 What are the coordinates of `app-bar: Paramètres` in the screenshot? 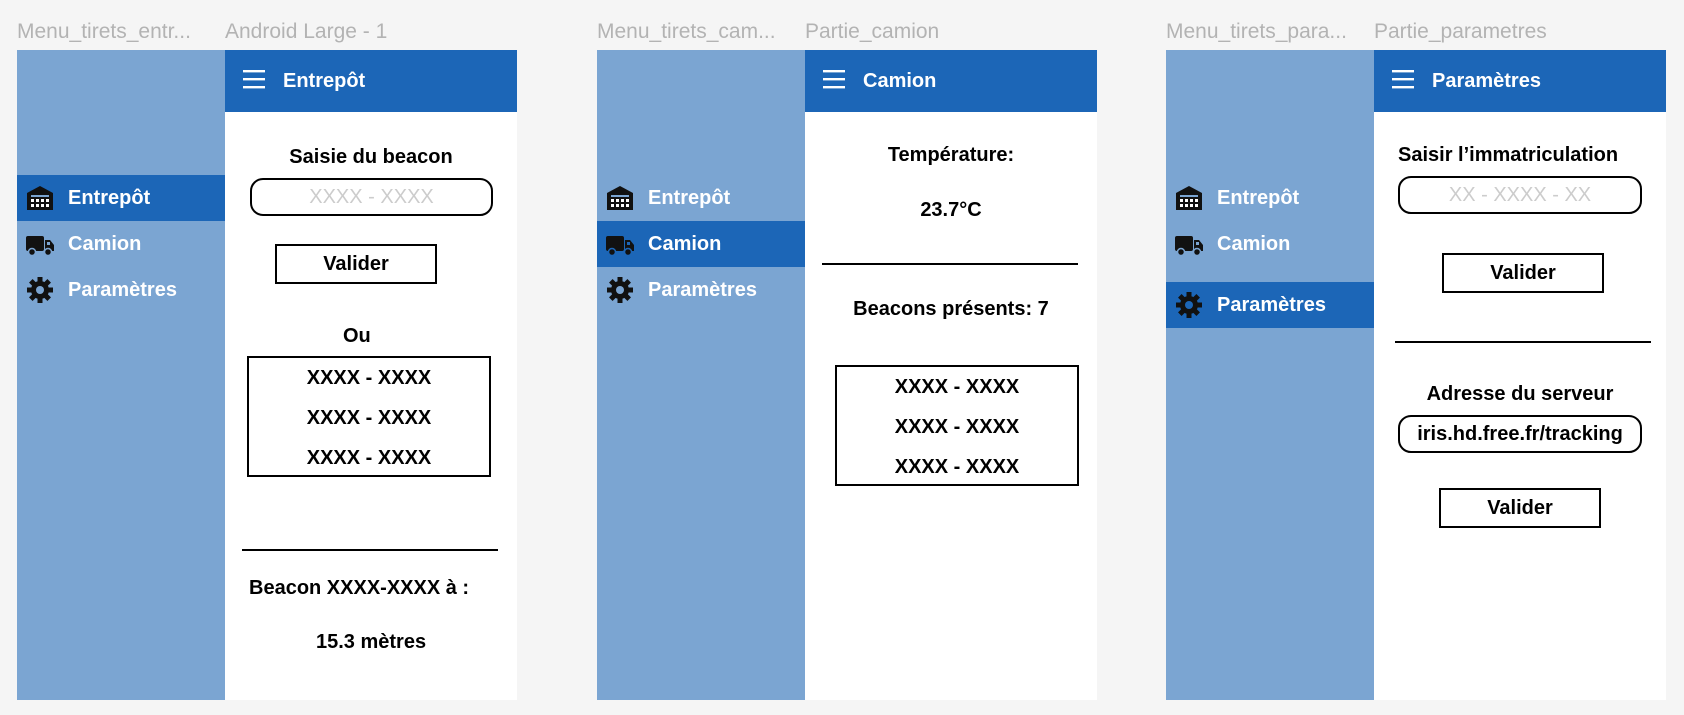 It's located at (1520, 81).